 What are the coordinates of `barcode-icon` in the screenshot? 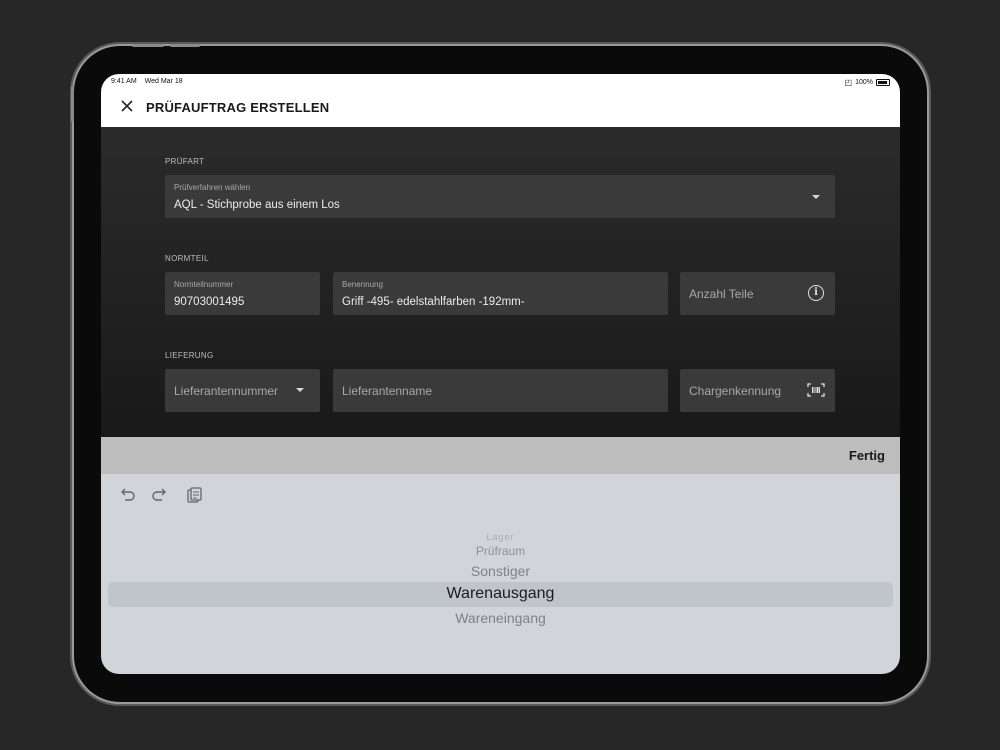 It's located at (816, 390).